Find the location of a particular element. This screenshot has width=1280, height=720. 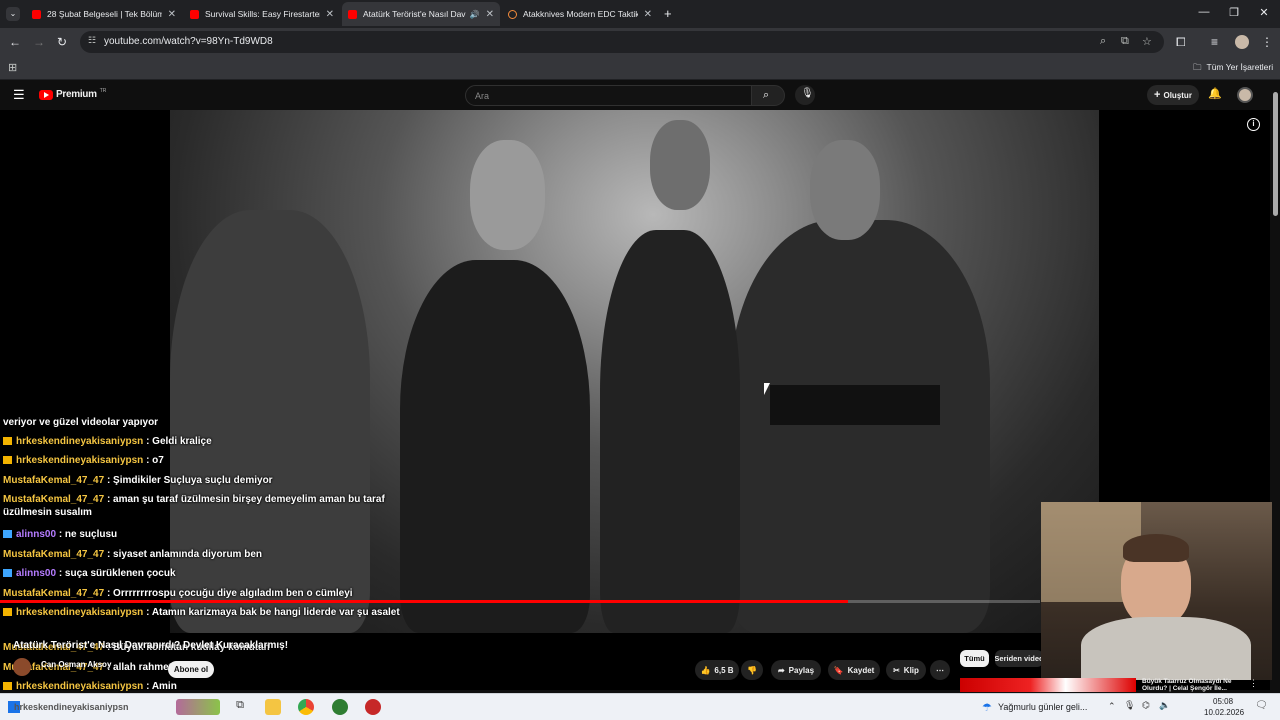

share-icon: ➦ is located at coordinates (781, 670).